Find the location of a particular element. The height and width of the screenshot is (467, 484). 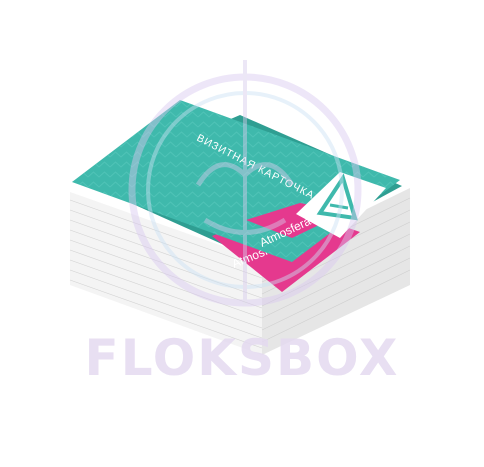

watermark-logo-text: FLOKSBOX is located at coordinates (242, 358).